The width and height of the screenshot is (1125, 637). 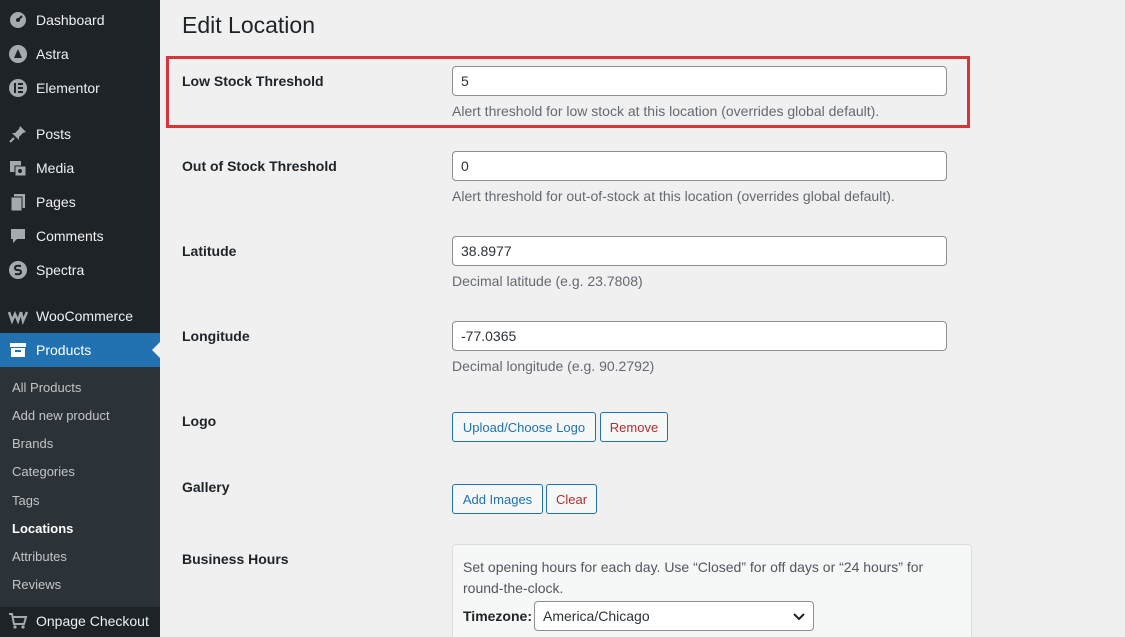 What do you see at coordinates (209, 251) in the screenshot?
I see `latitude-label: Latitude` at bounding box center [209, 251].